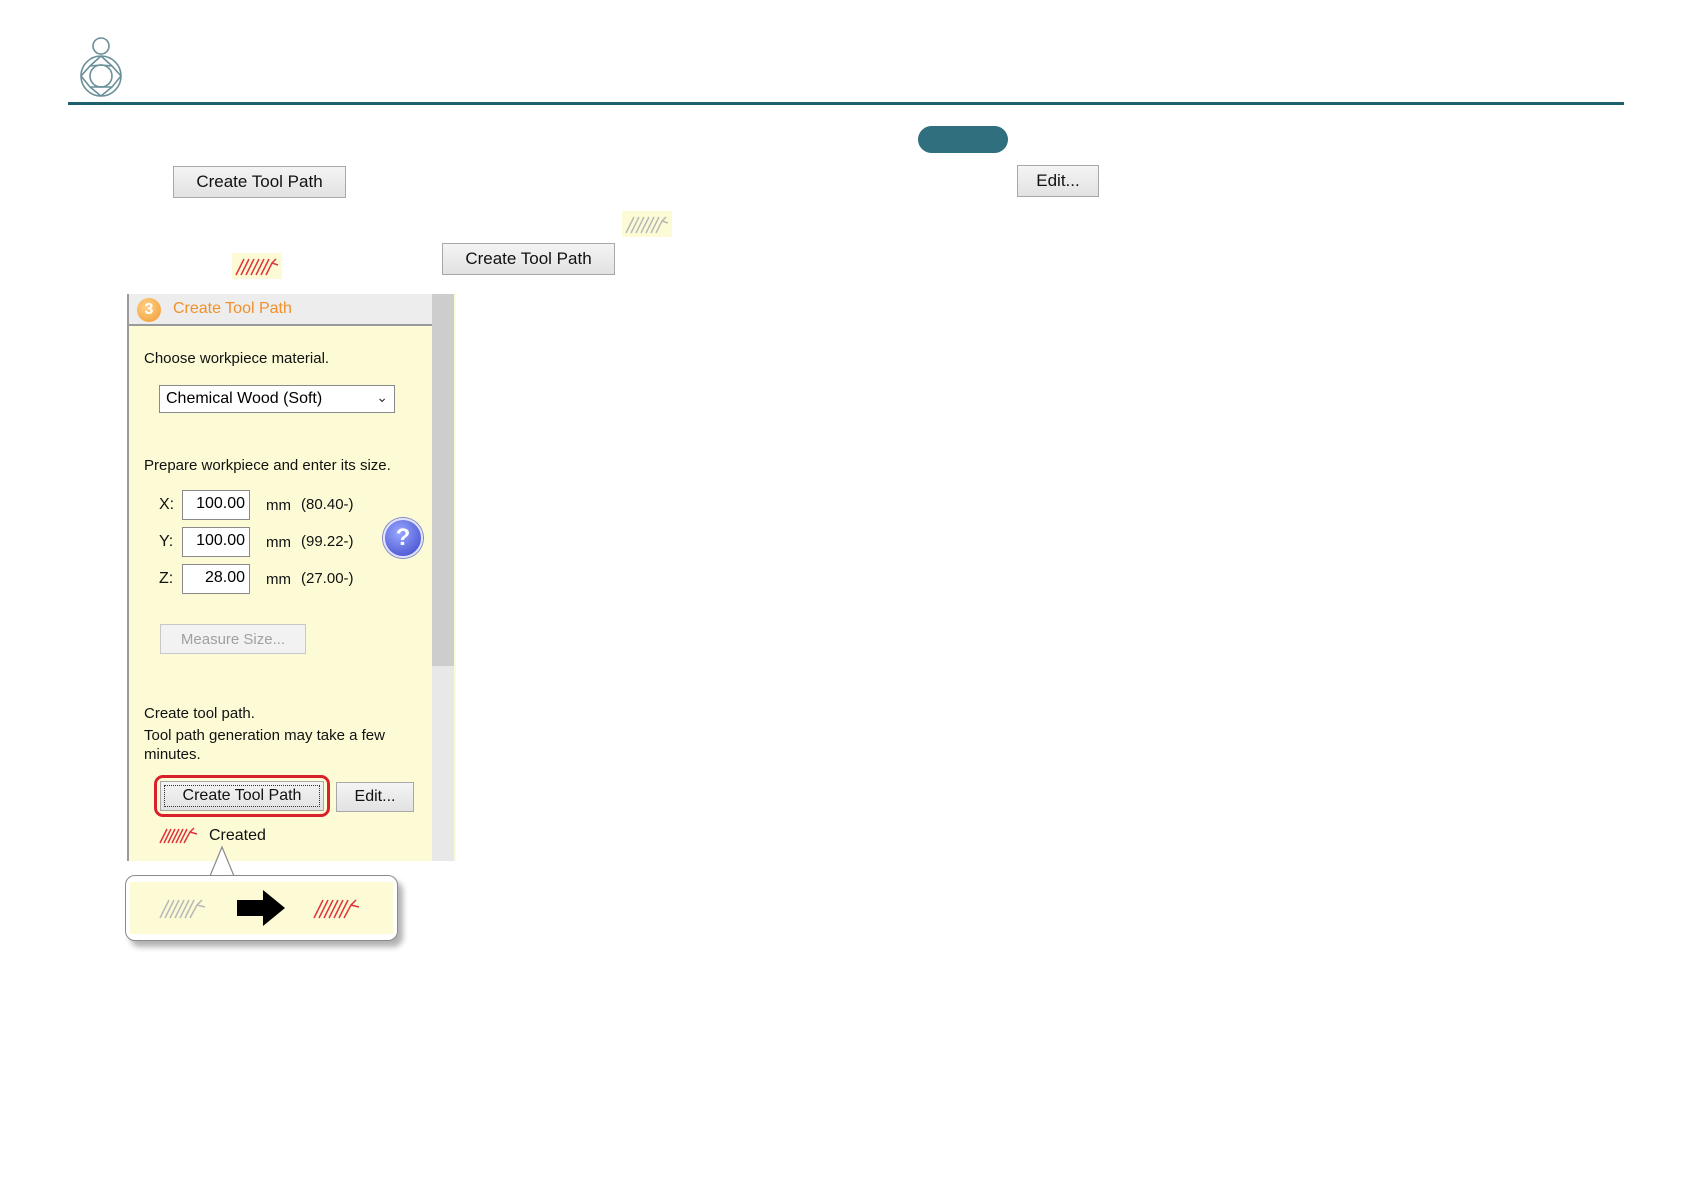 Image resolution: width=1684 pixels, height=1191 pixels. Describe the element at coordinates (259, 182) in the screenshot. I see `create-tool-path-button-inline: Create Tool Path` at that location.